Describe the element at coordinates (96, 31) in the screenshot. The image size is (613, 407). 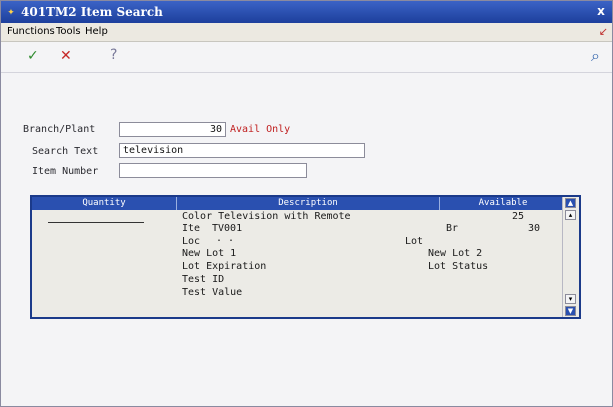
I see `menu-help: Help` at that location.